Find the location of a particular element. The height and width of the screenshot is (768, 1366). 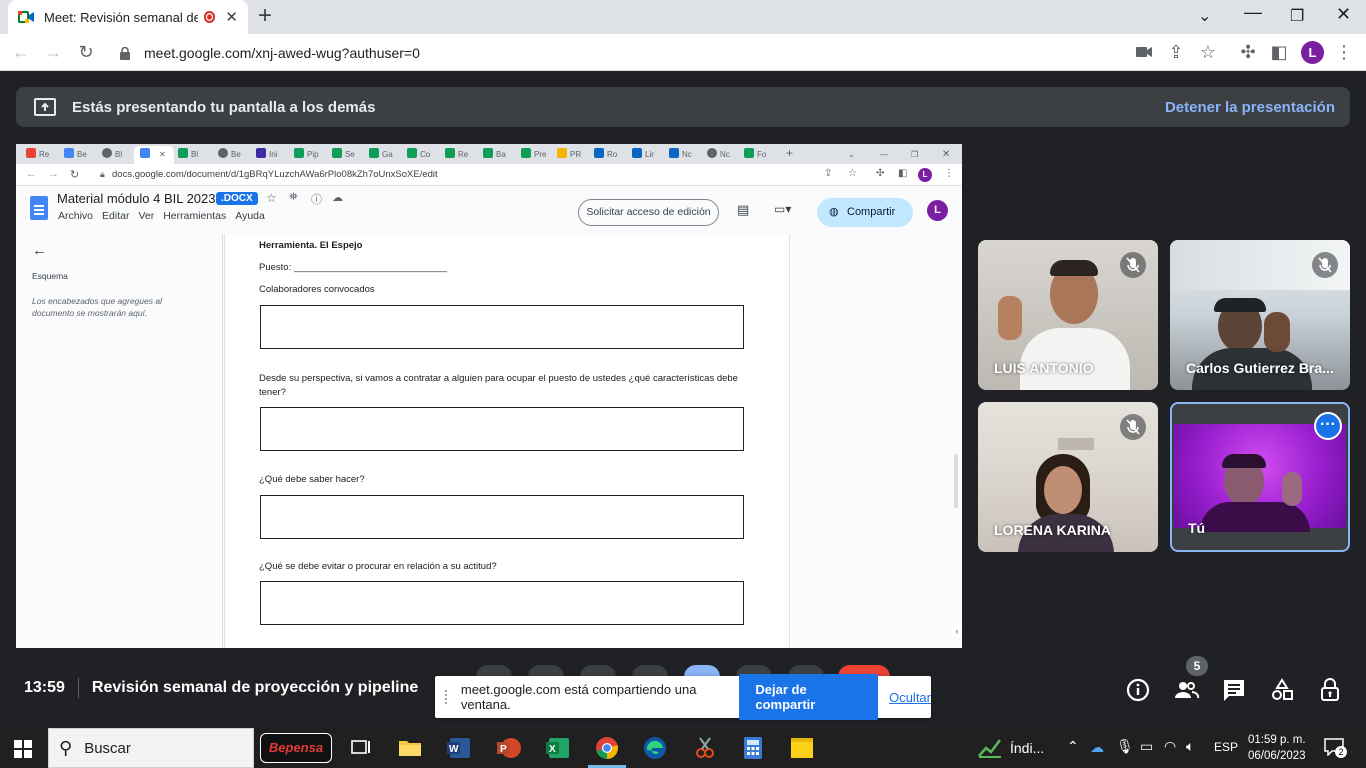

shared-tab: Ba is located at coordinates (494, 155).